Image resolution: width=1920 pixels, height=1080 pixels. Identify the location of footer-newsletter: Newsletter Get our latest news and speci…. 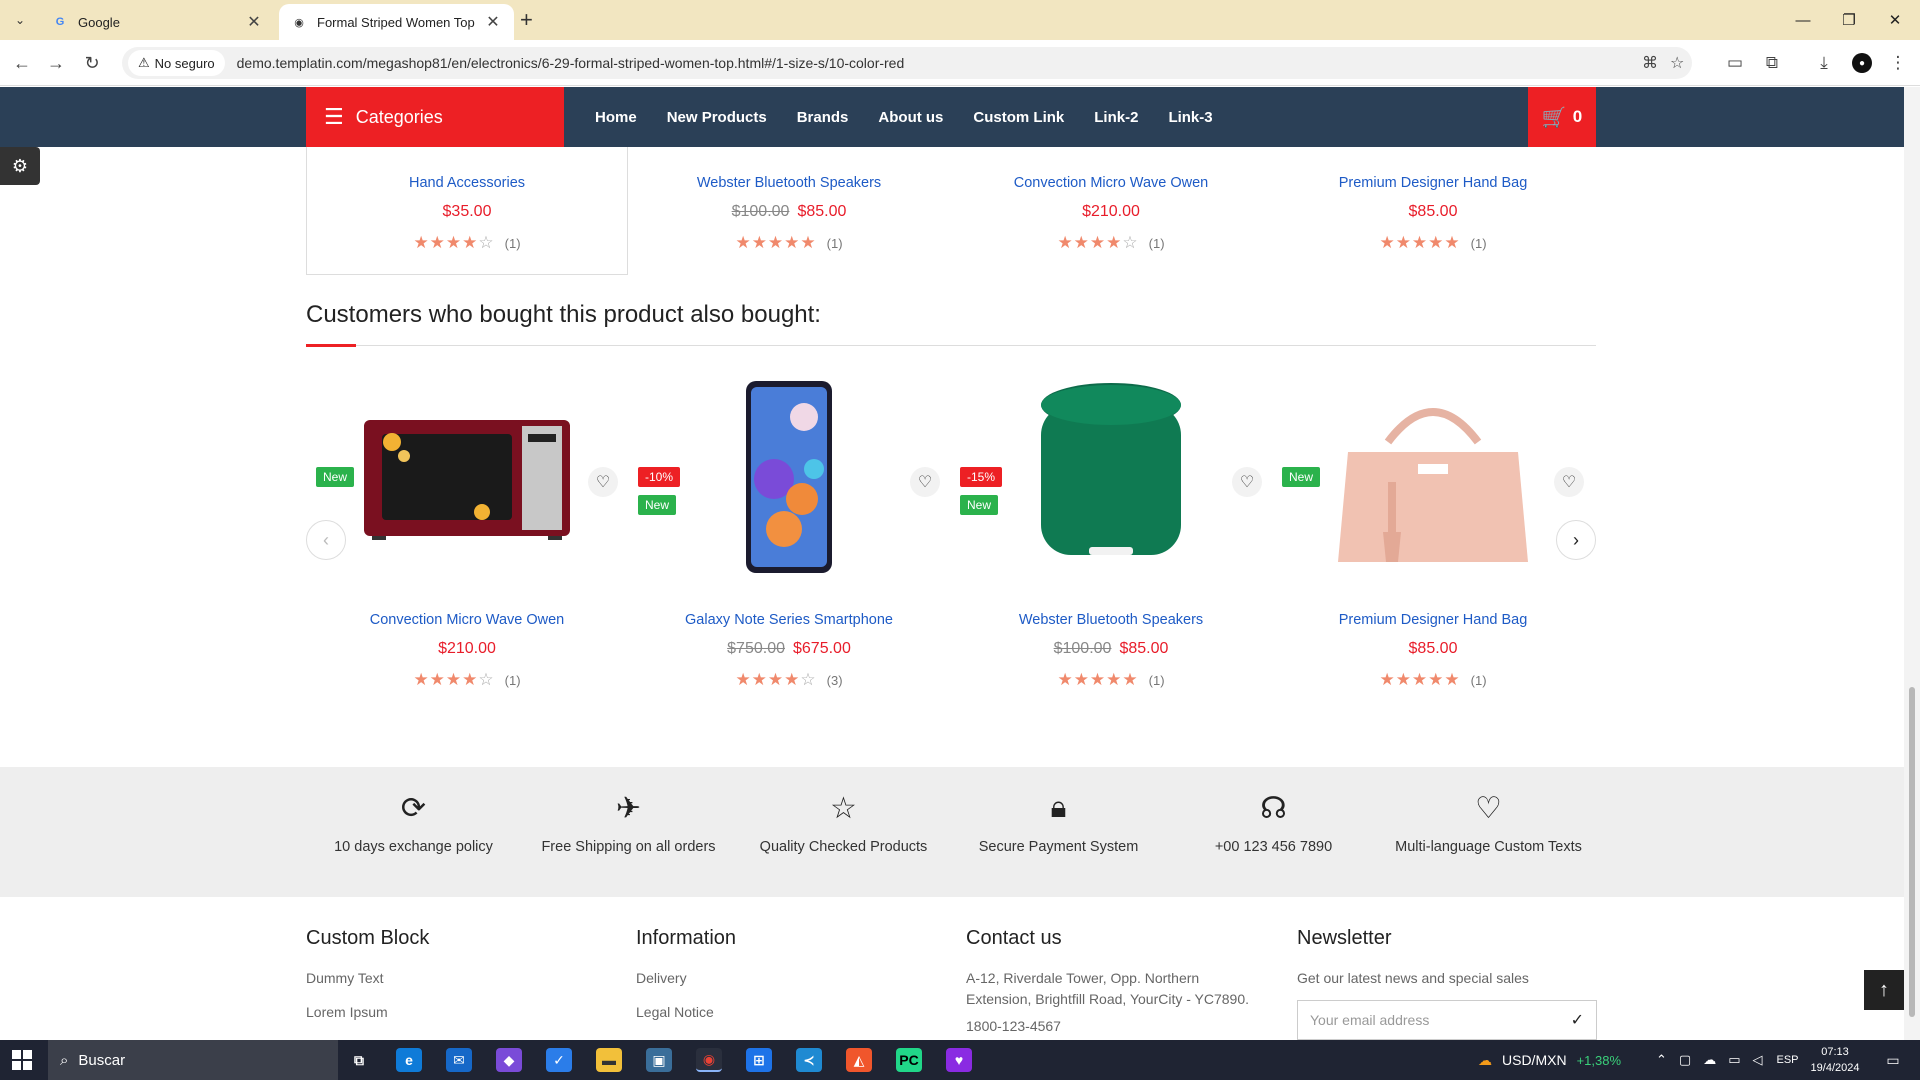
(1447, 964).